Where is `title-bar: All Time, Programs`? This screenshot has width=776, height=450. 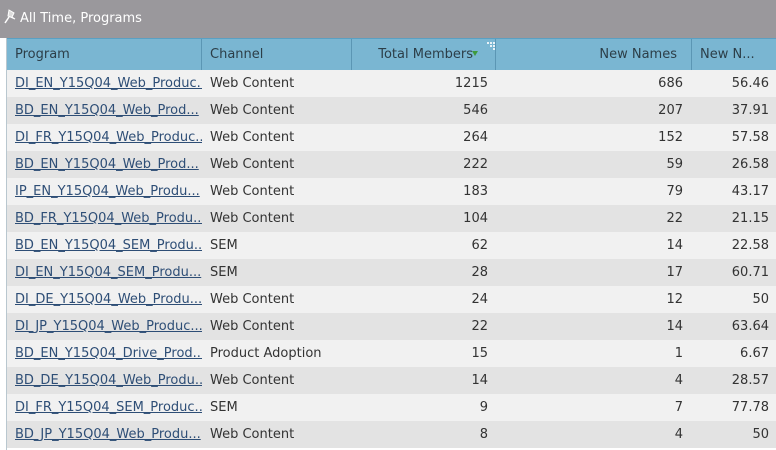
title-bar: All Time, Programs is located at coordinates (388, 19).